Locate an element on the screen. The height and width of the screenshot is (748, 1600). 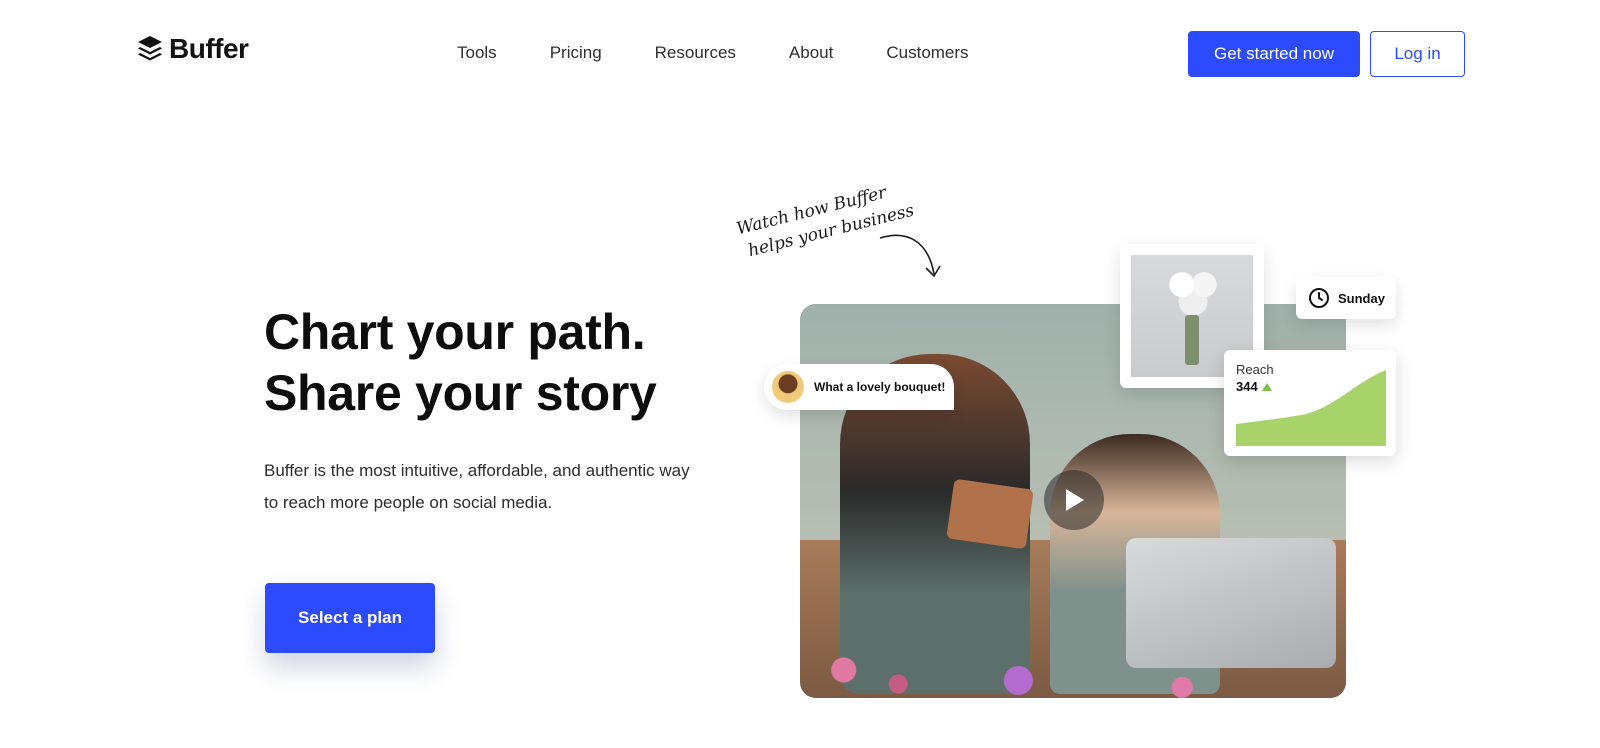
play-button is located at coordinates (1074, 500).